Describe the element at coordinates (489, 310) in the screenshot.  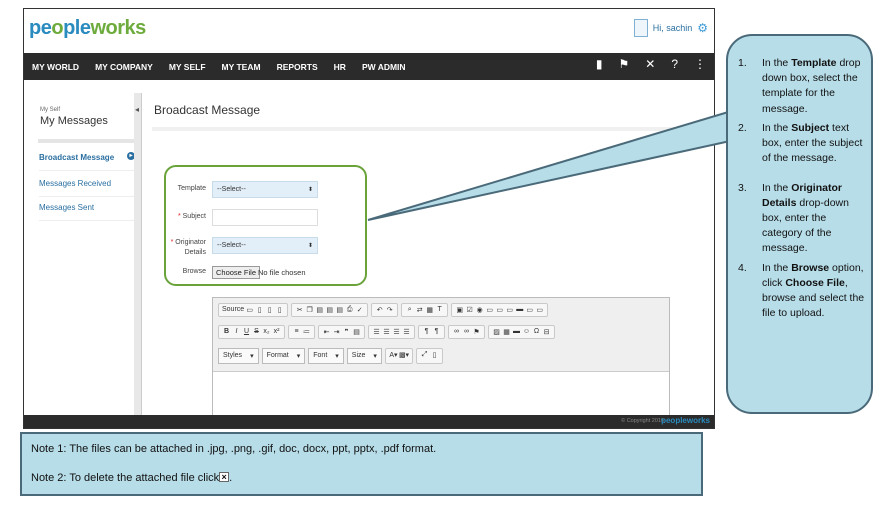
I see `textfield-icon: ▭` at that location.